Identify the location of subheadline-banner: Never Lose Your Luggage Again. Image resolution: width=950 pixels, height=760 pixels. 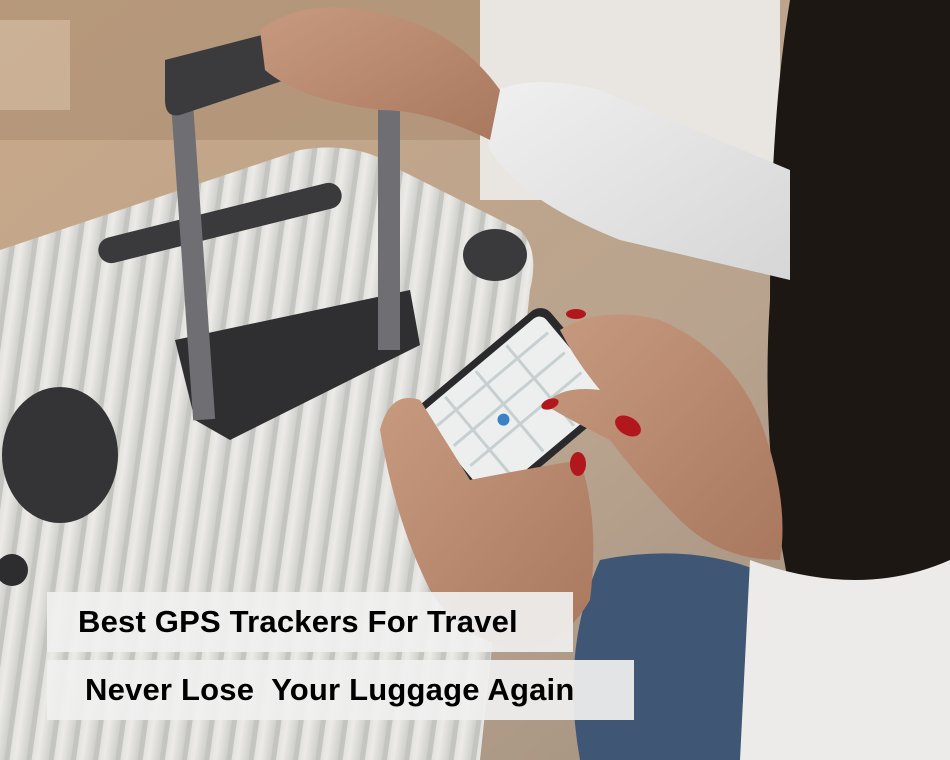
(340, 690).